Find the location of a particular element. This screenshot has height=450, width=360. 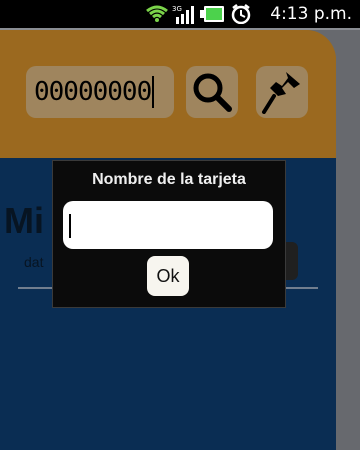

ok-button: Ok is located at coordinates (168, 276).